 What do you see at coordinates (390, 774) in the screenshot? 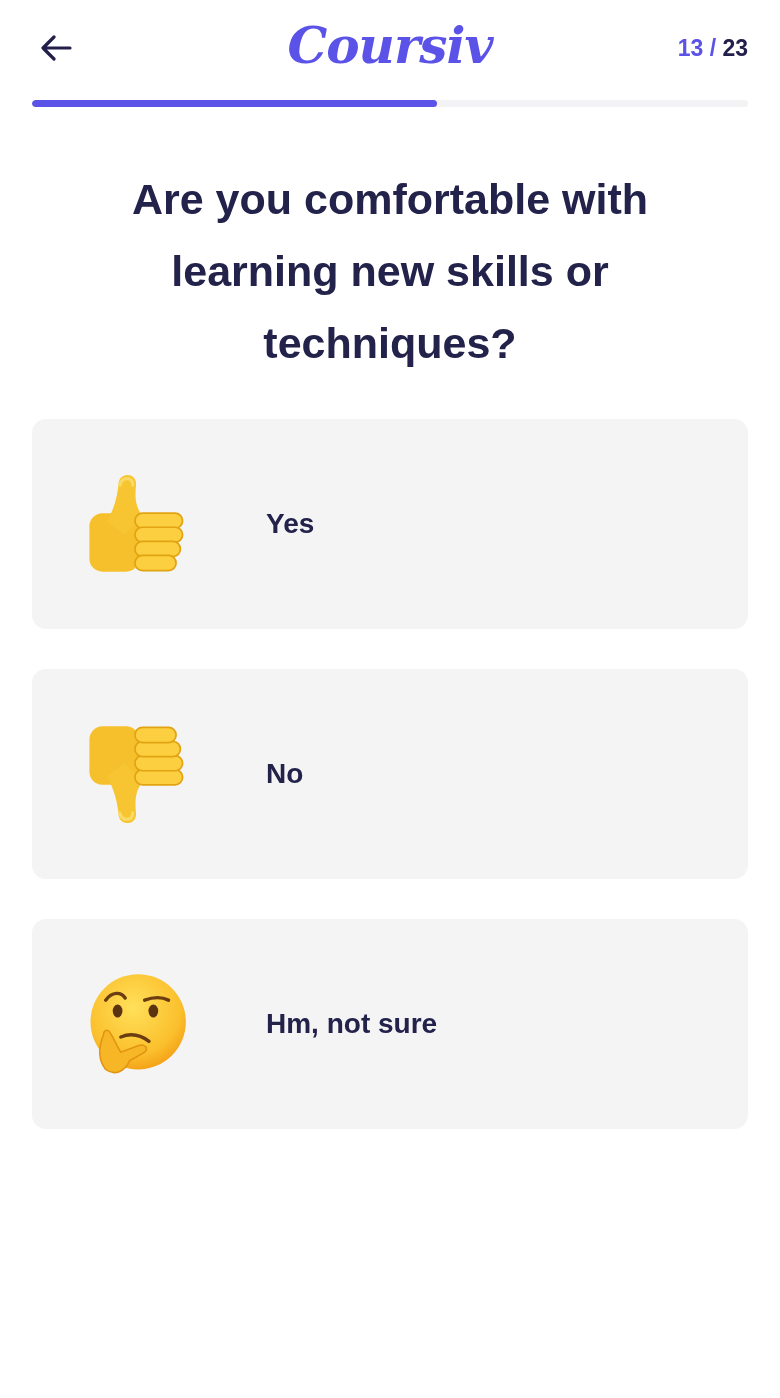
I see `answer-option: No` at bounding box center [390, 774].